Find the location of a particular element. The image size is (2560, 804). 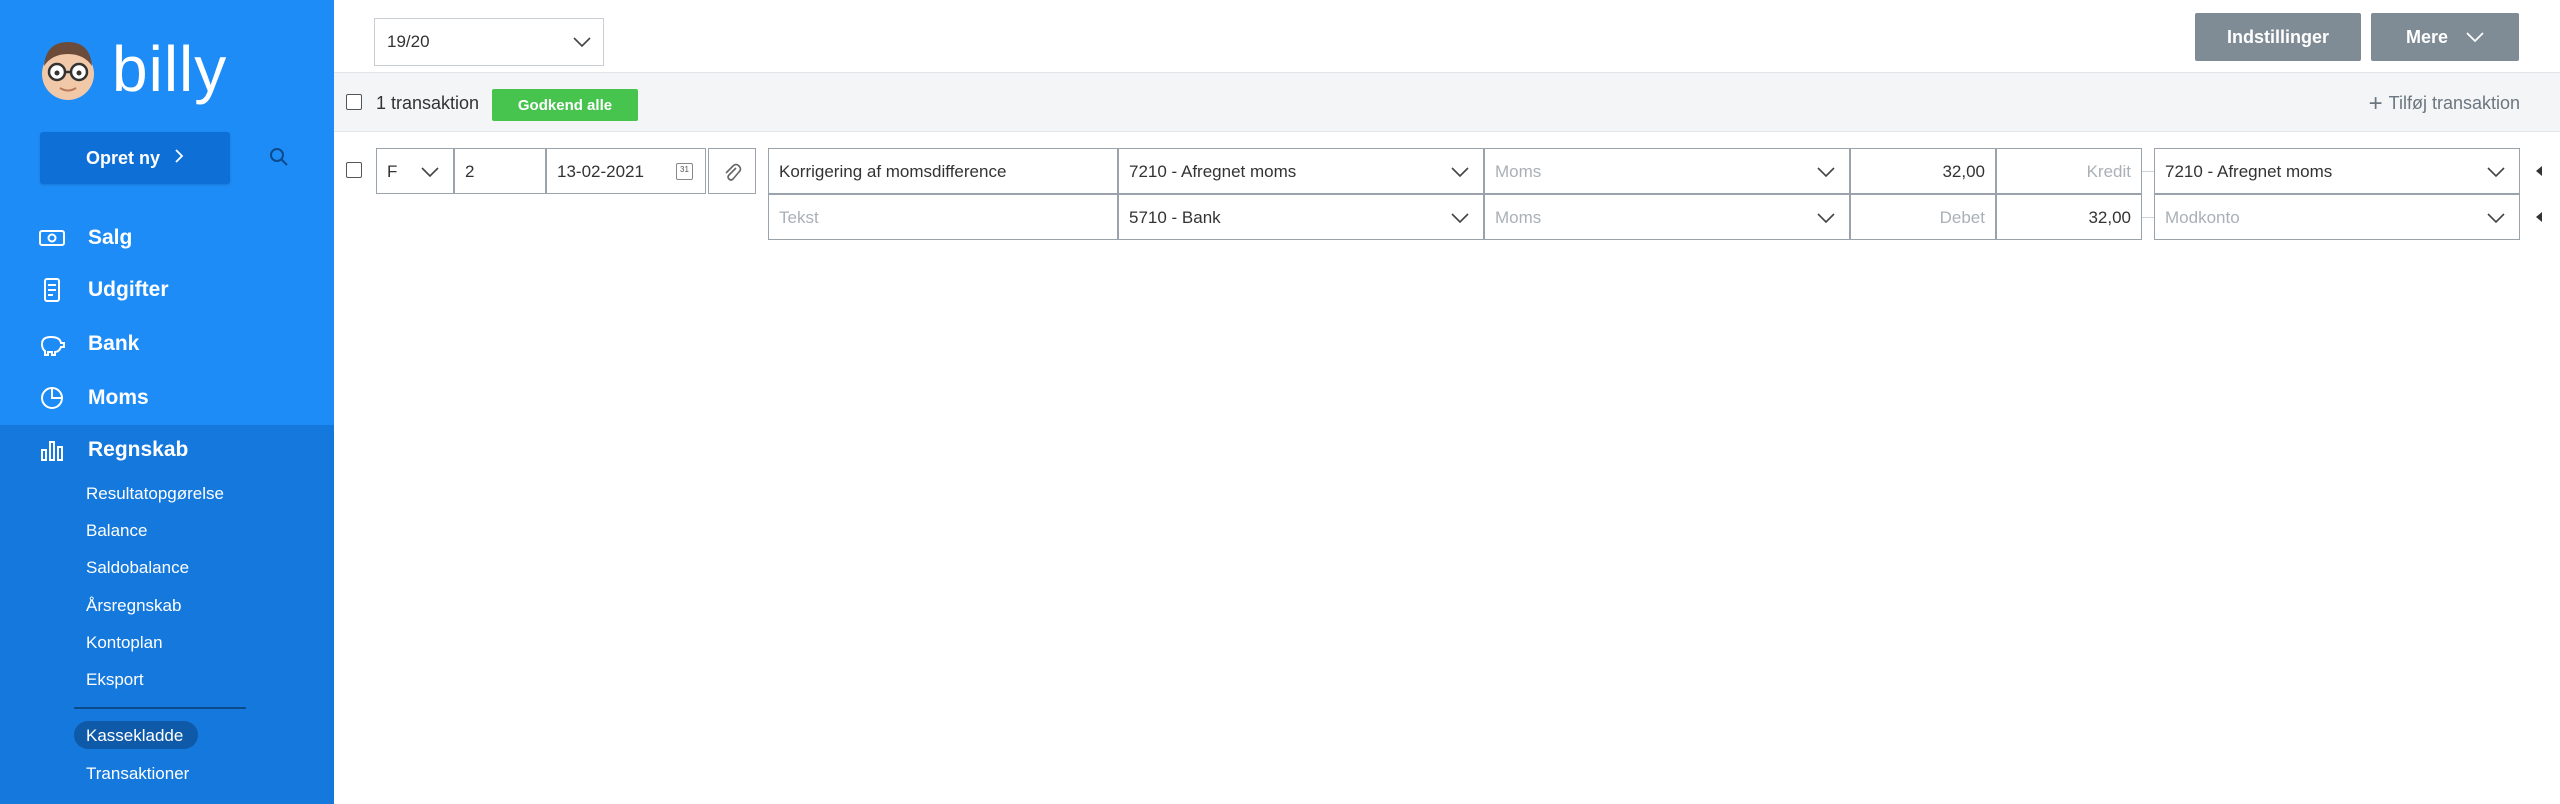

line2-text-input: Tekst is located at coordinates (943, 217).